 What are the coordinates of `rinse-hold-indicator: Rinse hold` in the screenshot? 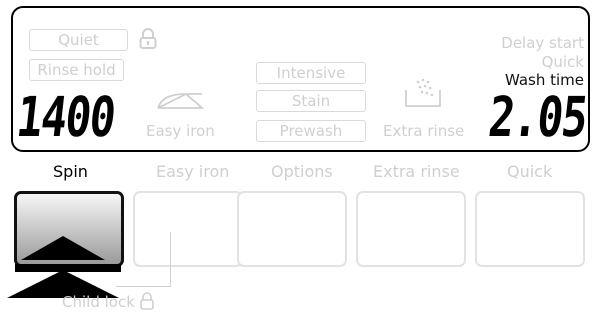 It's located at (76, 70).